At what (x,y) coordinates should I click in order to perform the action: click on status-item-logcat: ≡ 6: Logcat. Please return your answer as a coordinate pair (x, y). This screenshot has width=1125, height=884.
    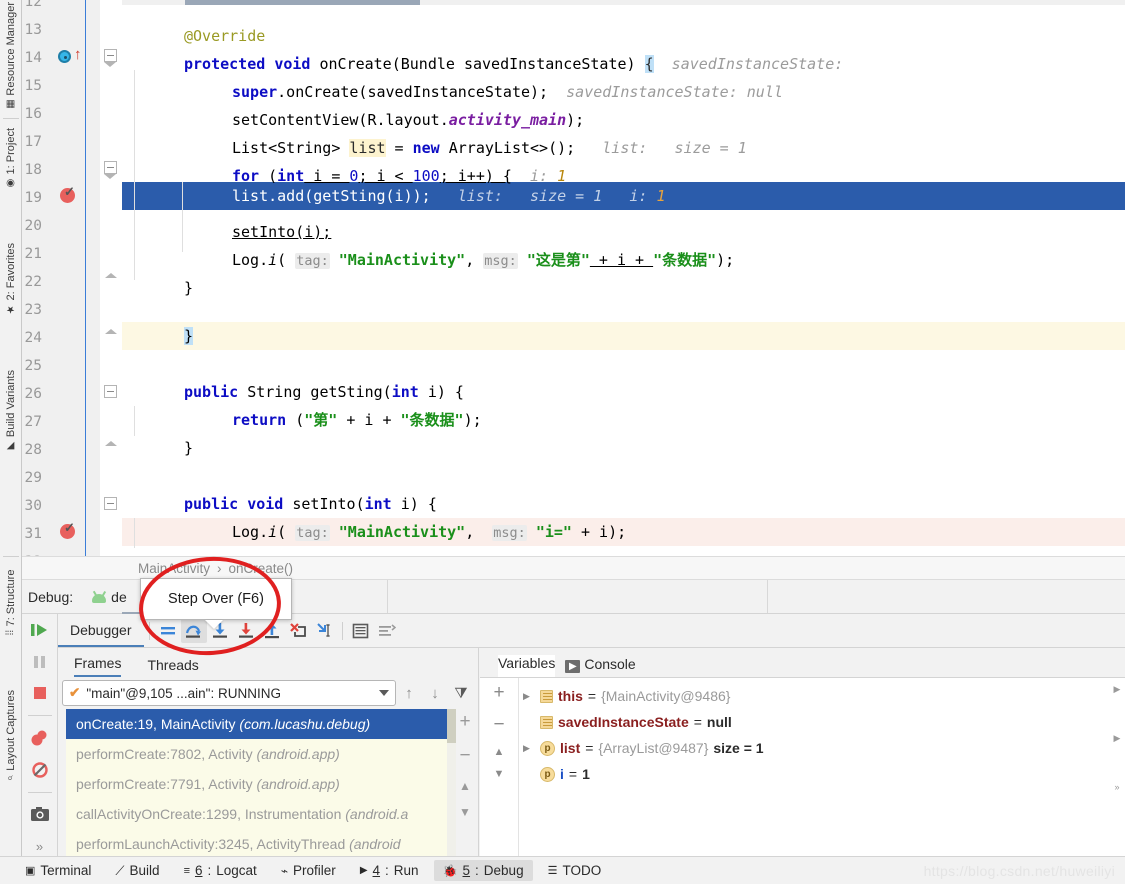
    Looking at the image, I should click on (220, 870).